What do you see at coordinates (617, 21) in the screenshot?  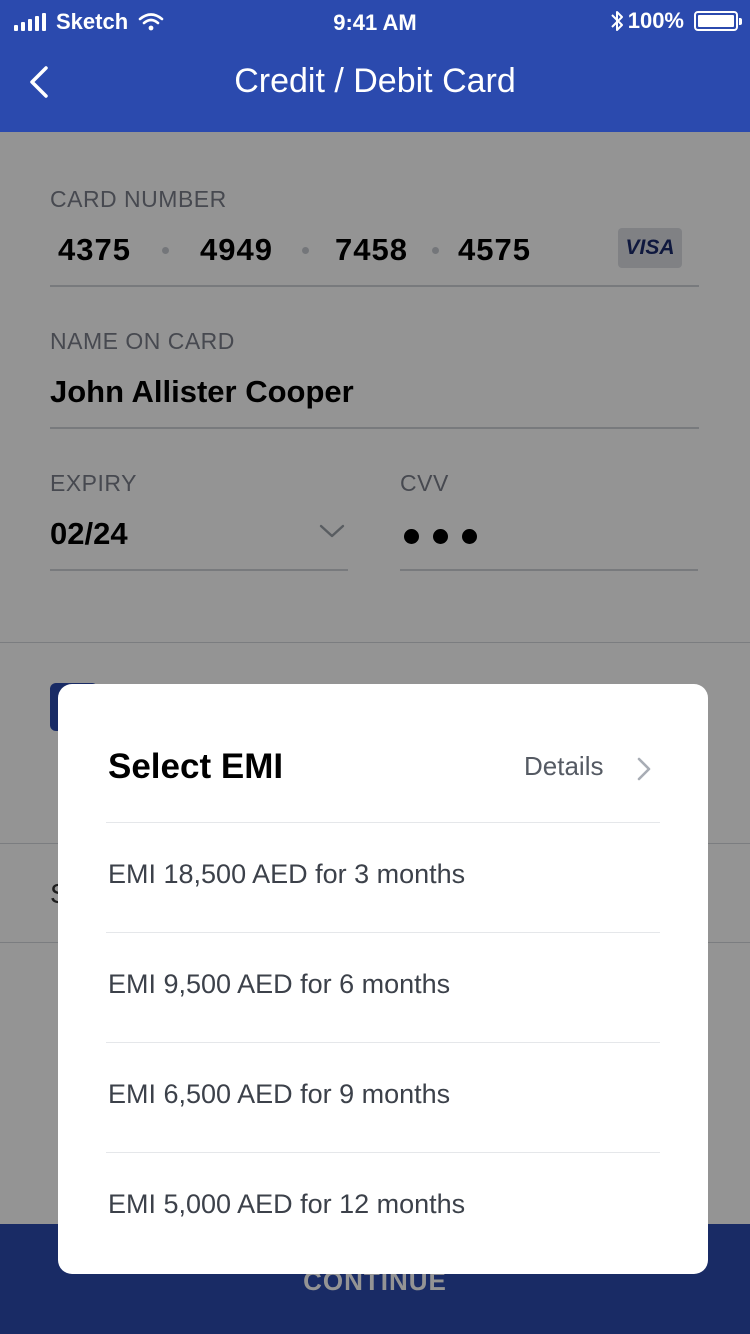 I see `bluetooth-icon` at bounding box center [617, 21].